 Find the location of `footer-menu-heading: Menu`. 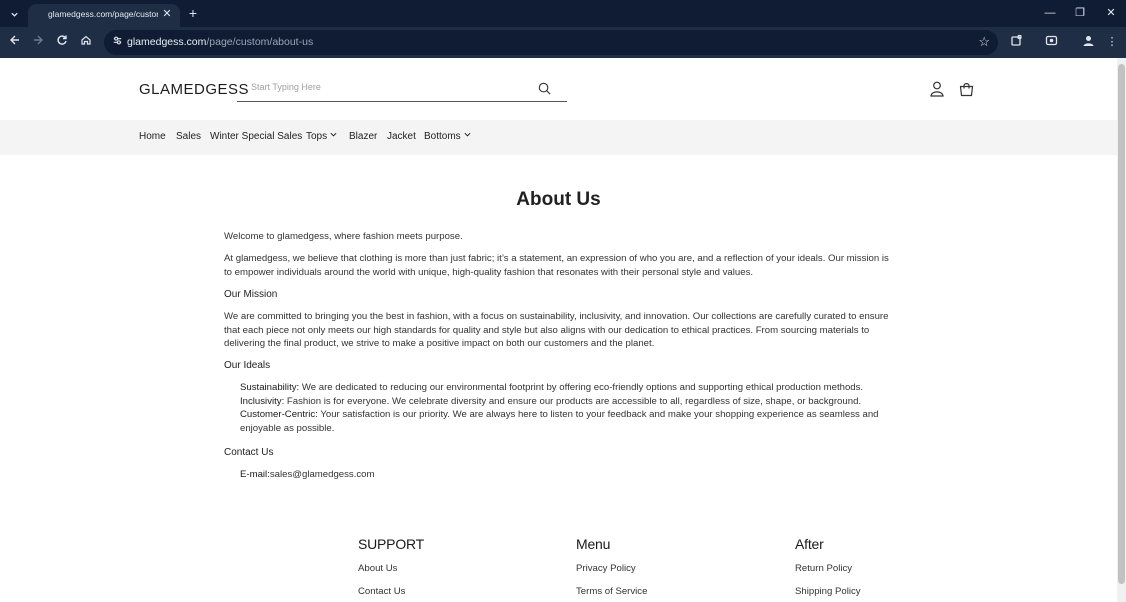

footer-menu-heading: Menu is located at coordinates (593, 544).